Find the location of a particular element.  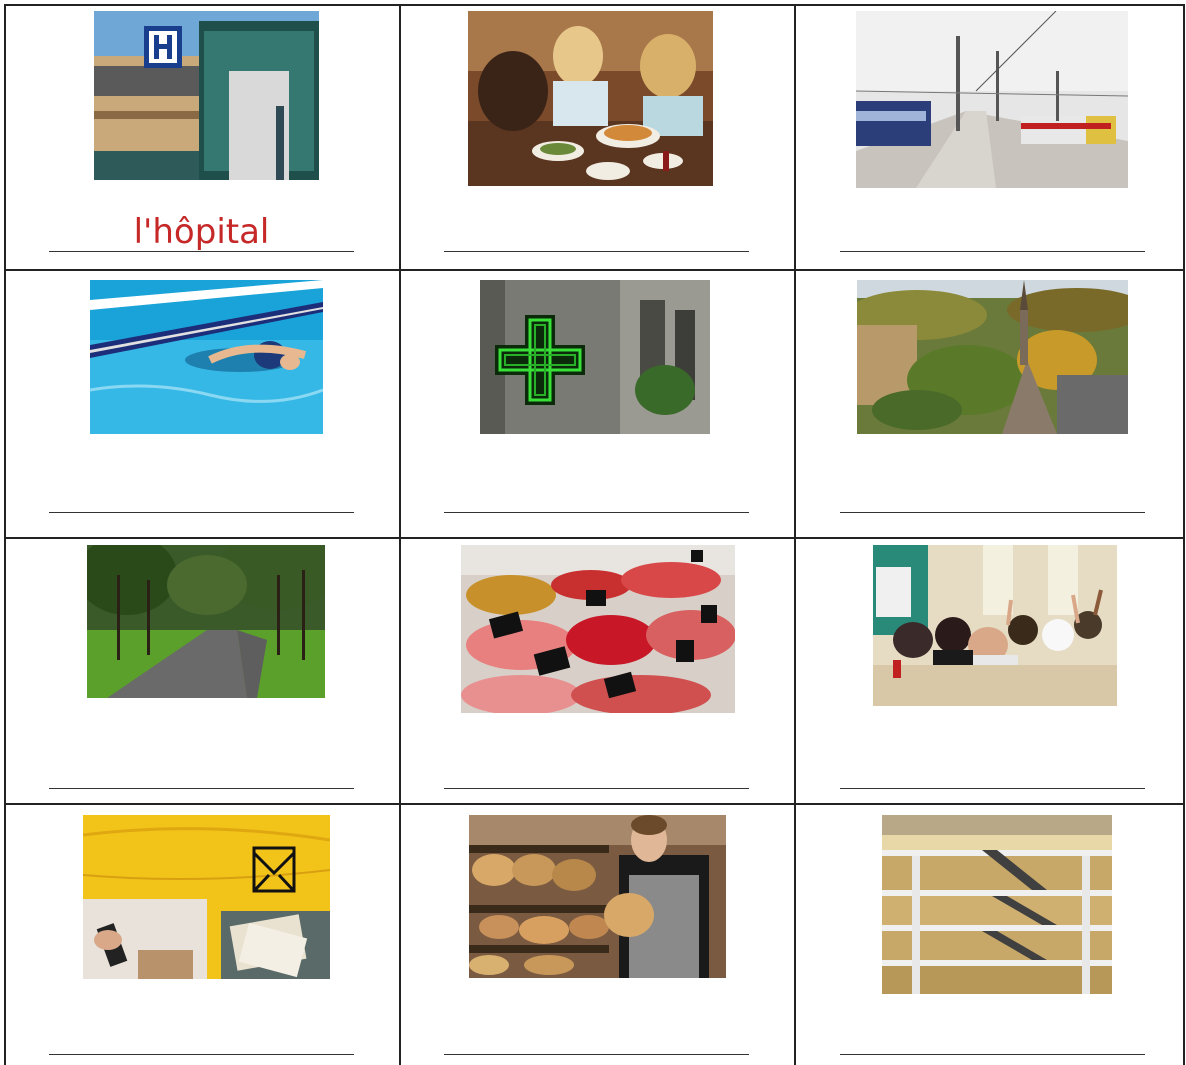

classroom-photo is located at coordinates (995, 625).